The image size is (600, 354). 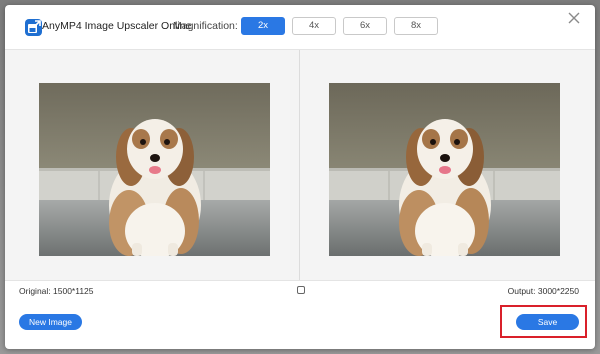 What do you see at coordinates (263, 26) in the screenshot?
I see `magnification-2x-button: 2x` at bounding box center [263, 26].